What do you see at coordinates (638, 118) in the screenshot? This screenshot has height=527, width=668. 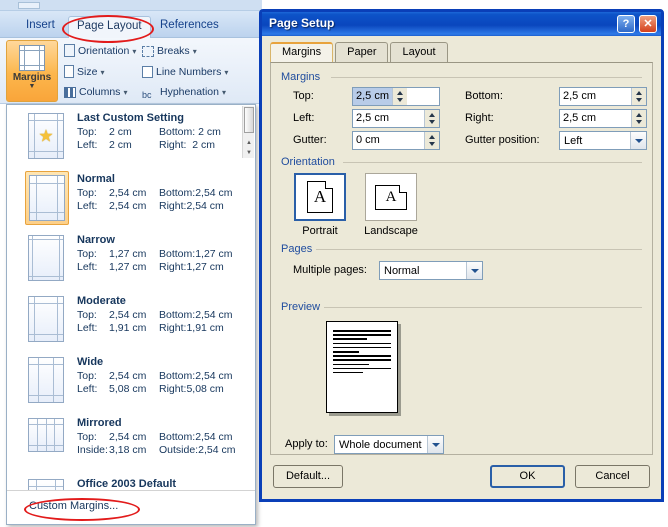 I see `right-margin-stepper` at bounding box center [638, 118].